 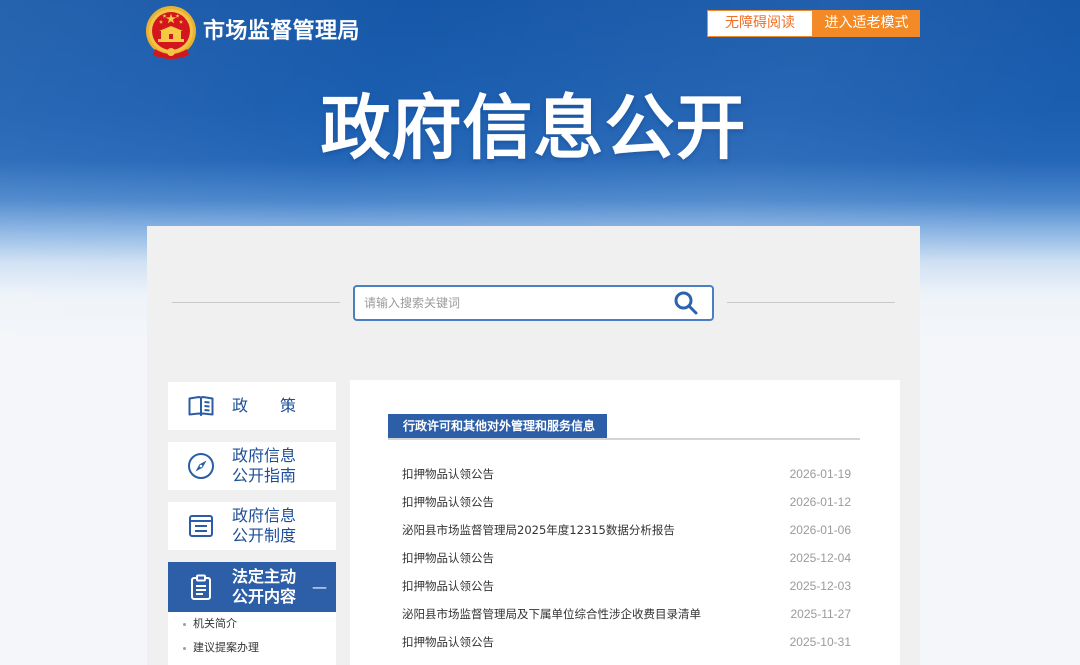 I want to click on sidebar-item-disclosure-system: 政府信息 公开制度, so click(x=252, y=526).